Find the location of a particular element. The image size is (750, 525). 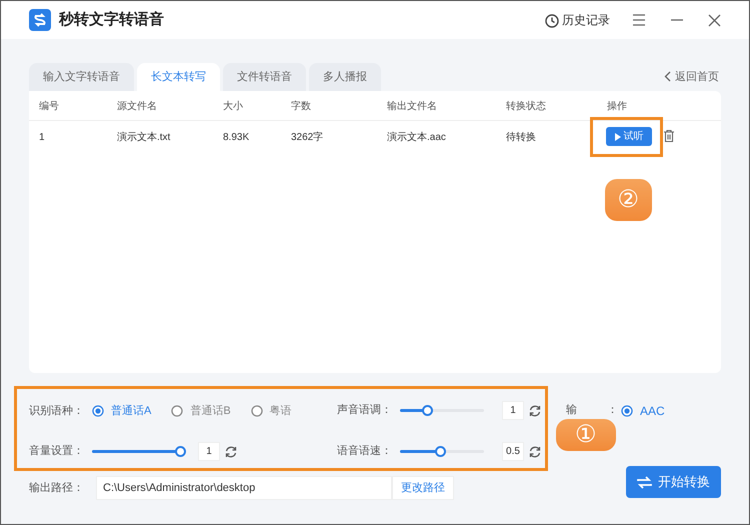

field-label: 输 is located at coordinates (571, 410).